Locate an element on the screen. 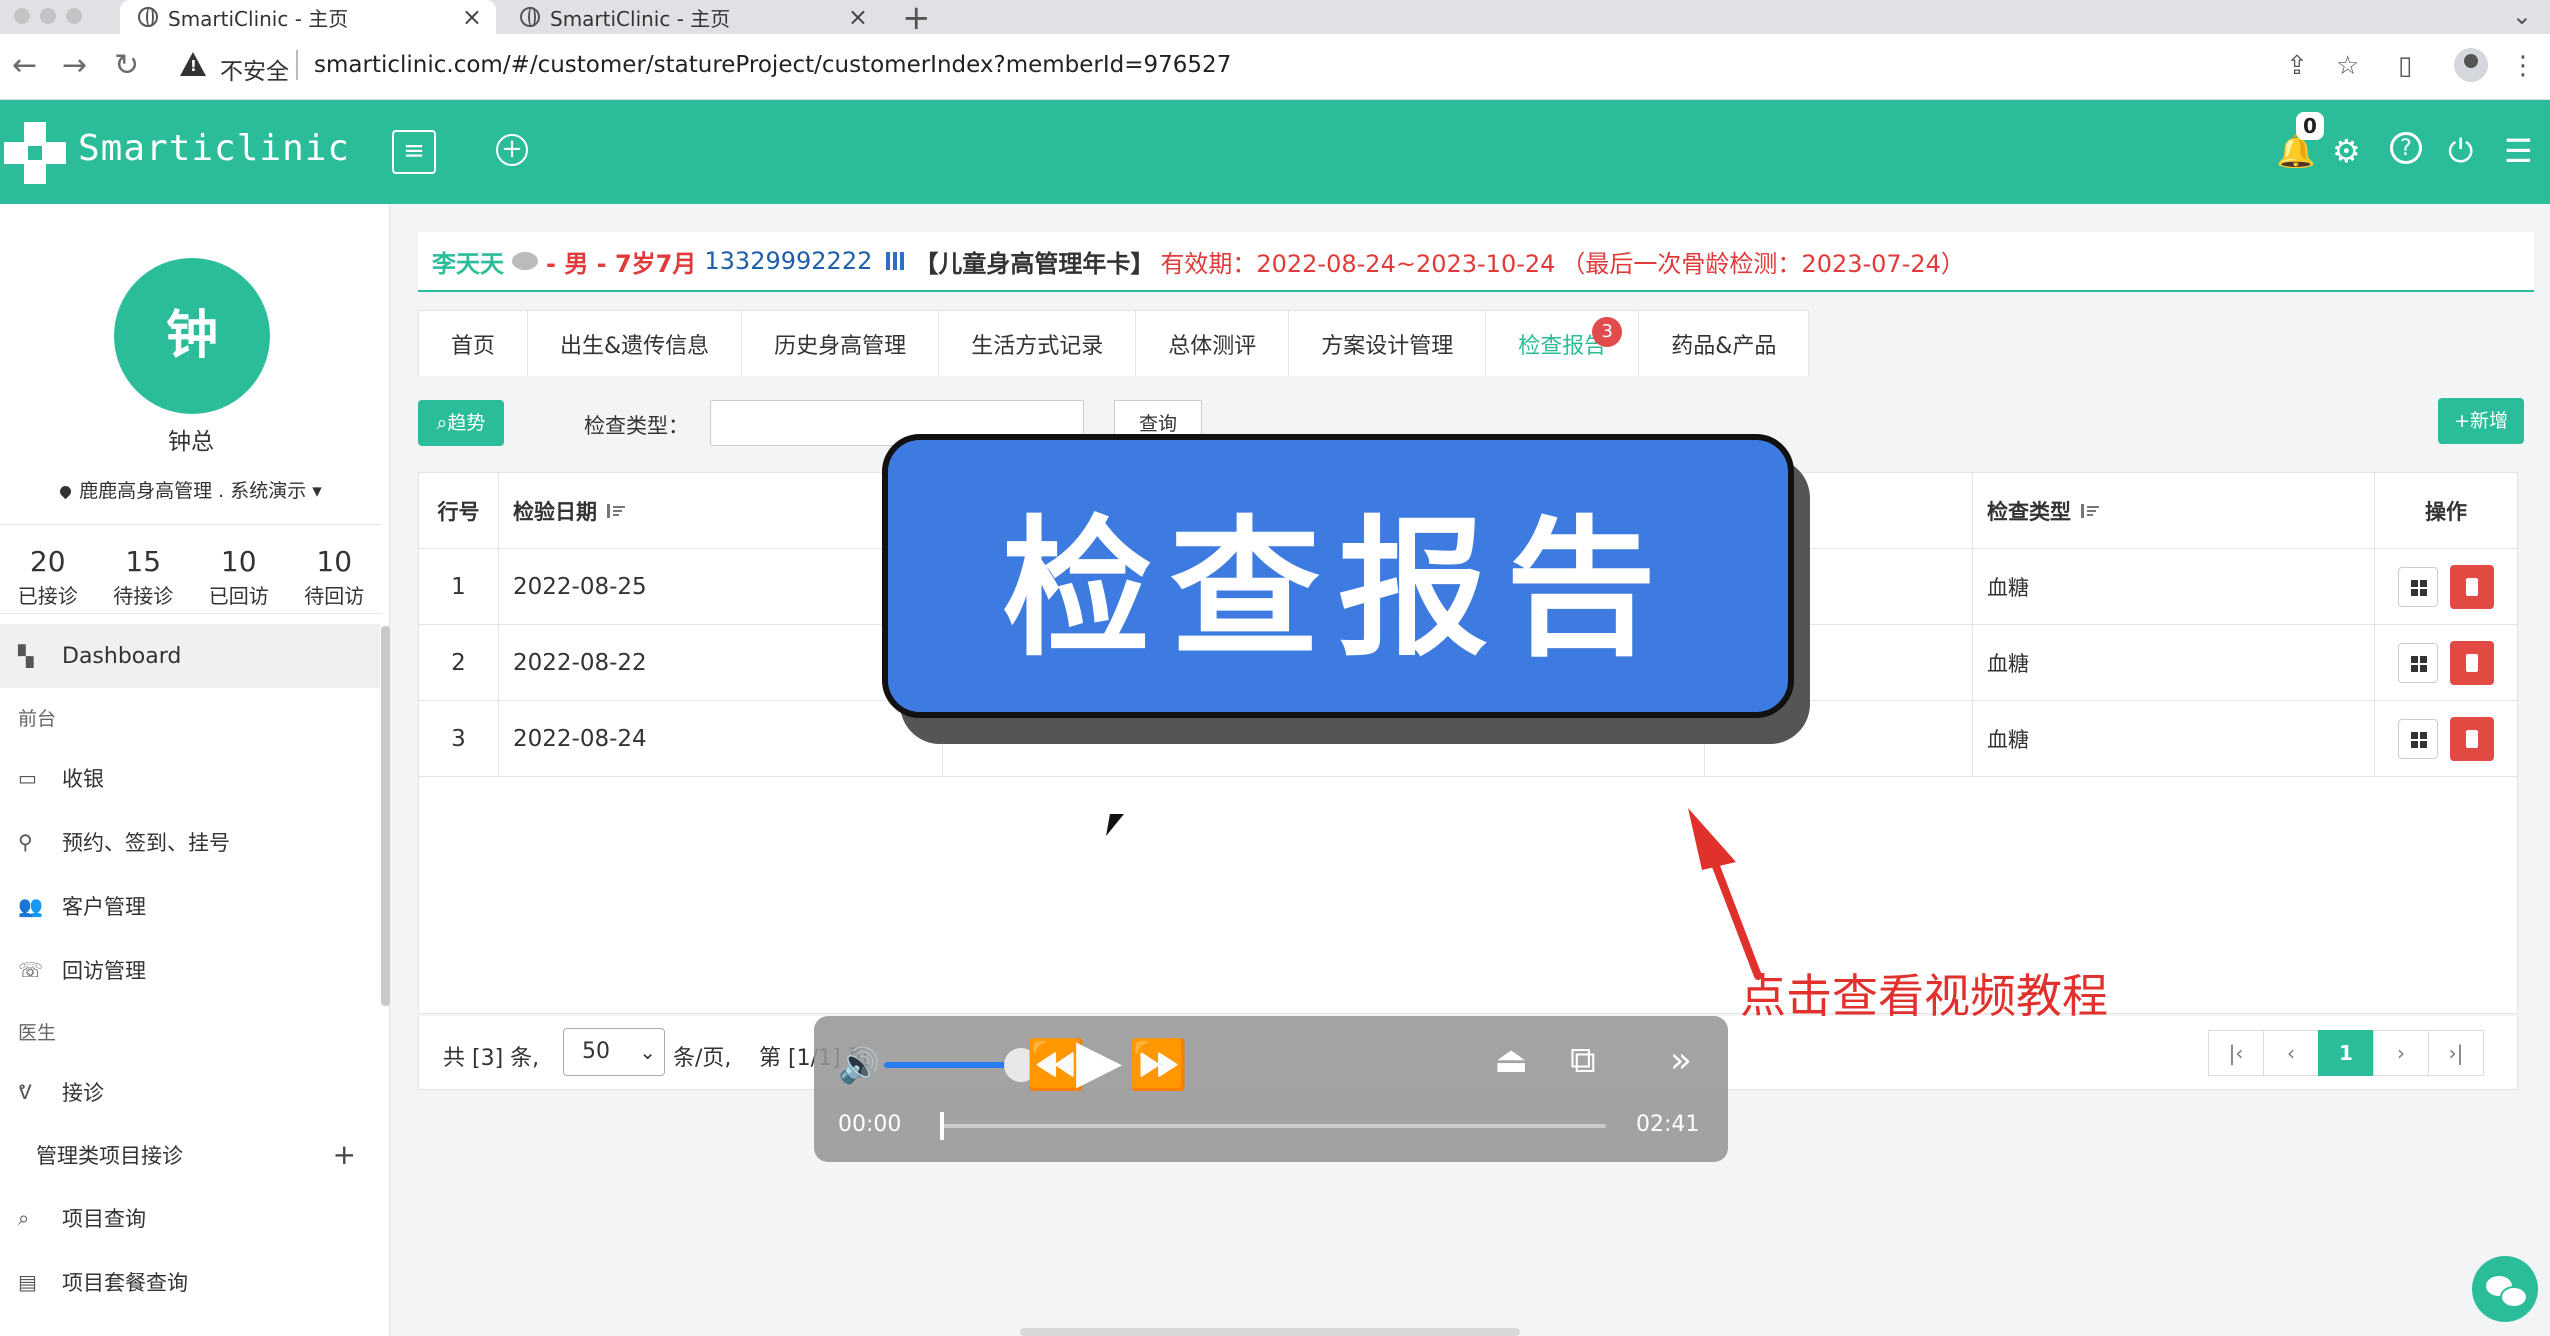 This screenshot has height=1336, width=2550. tab-check-report: 检查报告 3 is located at coordinates (1562, 343).